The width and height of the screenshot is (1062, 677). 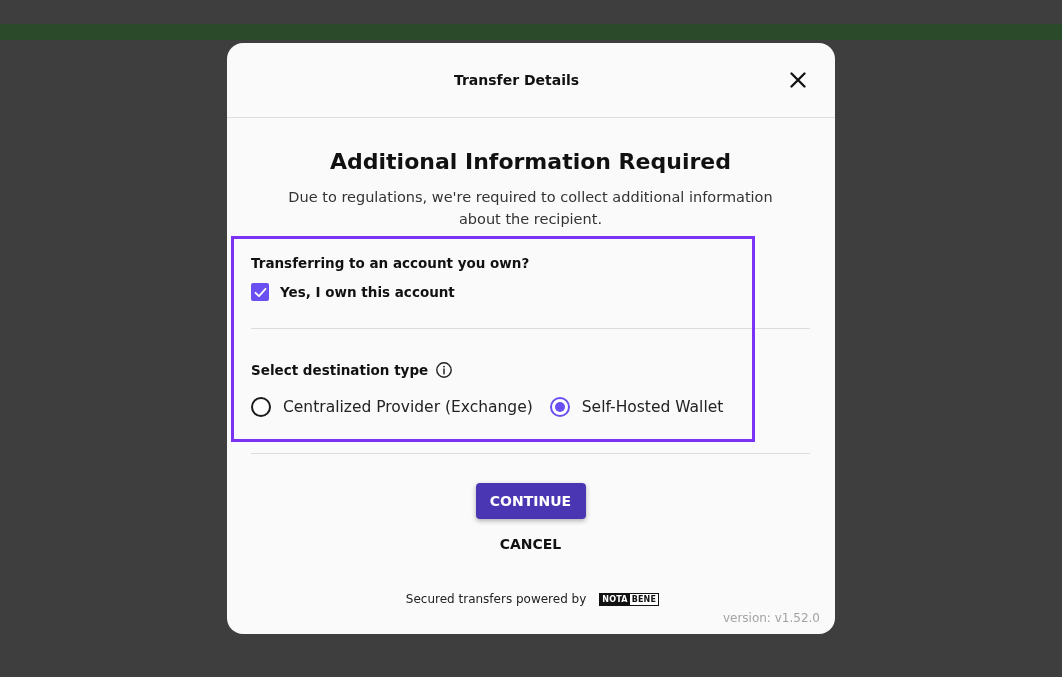 What do you see at coordinates (530, 501) in the screenshot?
I see `continue-button: CONTINUE` at bounding box center [530, 501].